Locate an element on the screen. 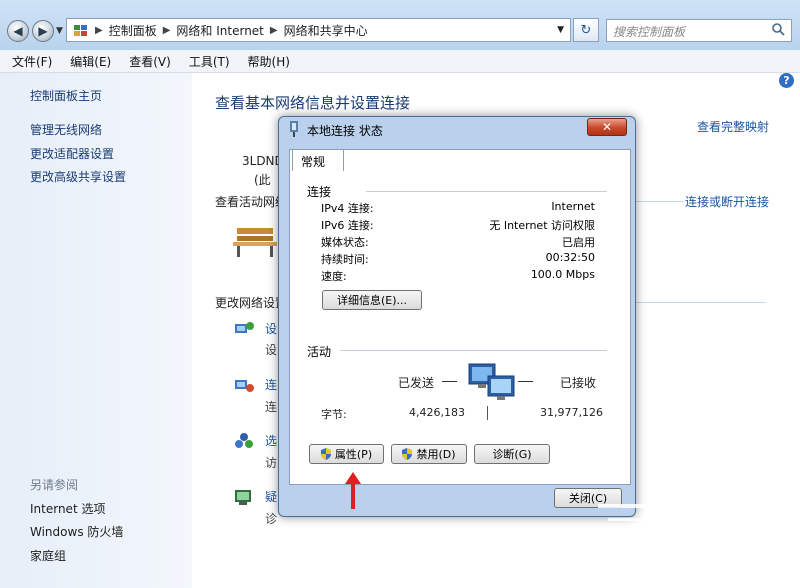  diagnose-button-label: 诊断(G) is located at coordinates (512, 454).